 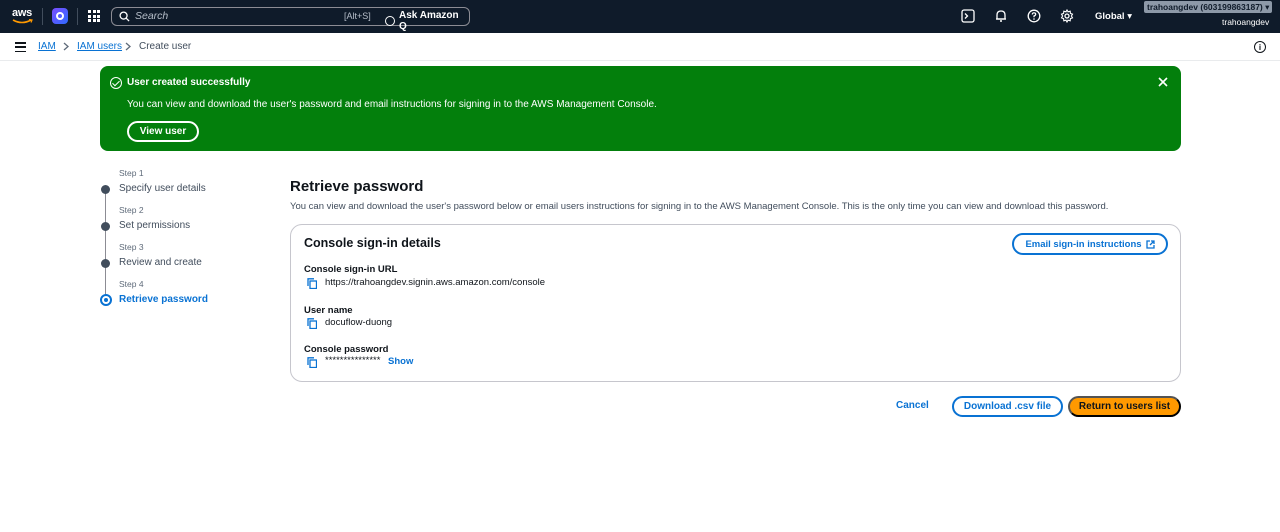 What do you see at coordinates (372, 243) in the screenshot?
I see `card-title: Console sign-in details` at bounding box center [372, 243].